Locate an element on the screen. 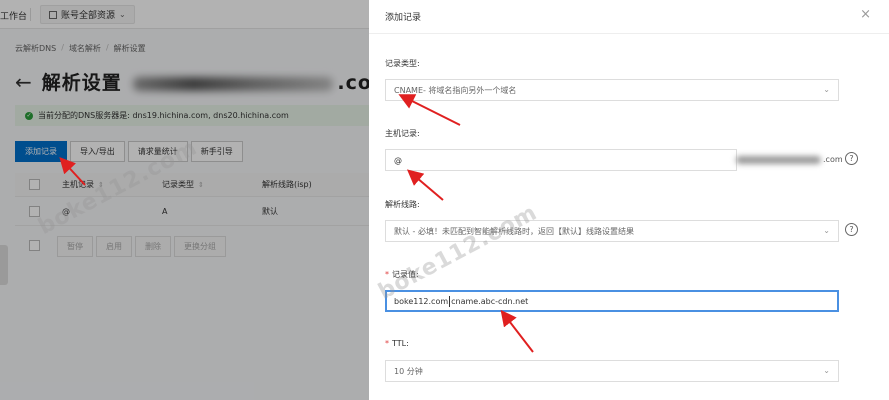 The height and width of the screenshot is (400, 889). record-type-label: 记录类型: is located at coordinates (402, 63).